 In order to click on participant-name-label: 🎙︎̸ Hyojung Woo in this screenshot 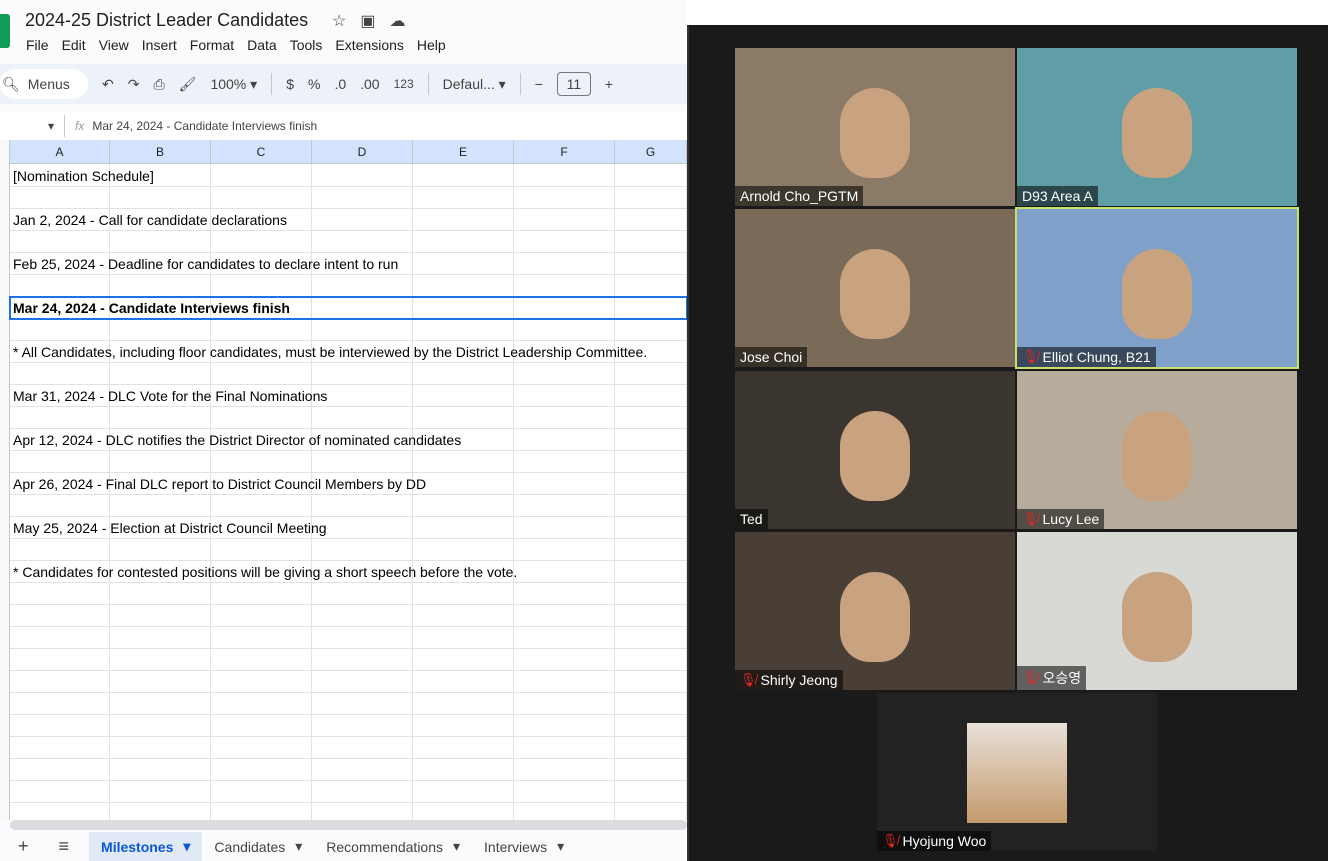, I will do `click(934, 841)`.